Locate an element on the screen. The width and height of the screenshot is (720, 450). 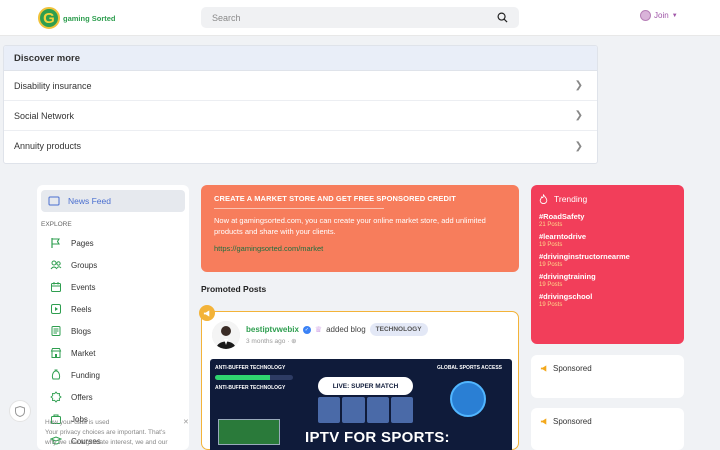
sidebar-item-offers: Offers is located at coordinates (113, 397).